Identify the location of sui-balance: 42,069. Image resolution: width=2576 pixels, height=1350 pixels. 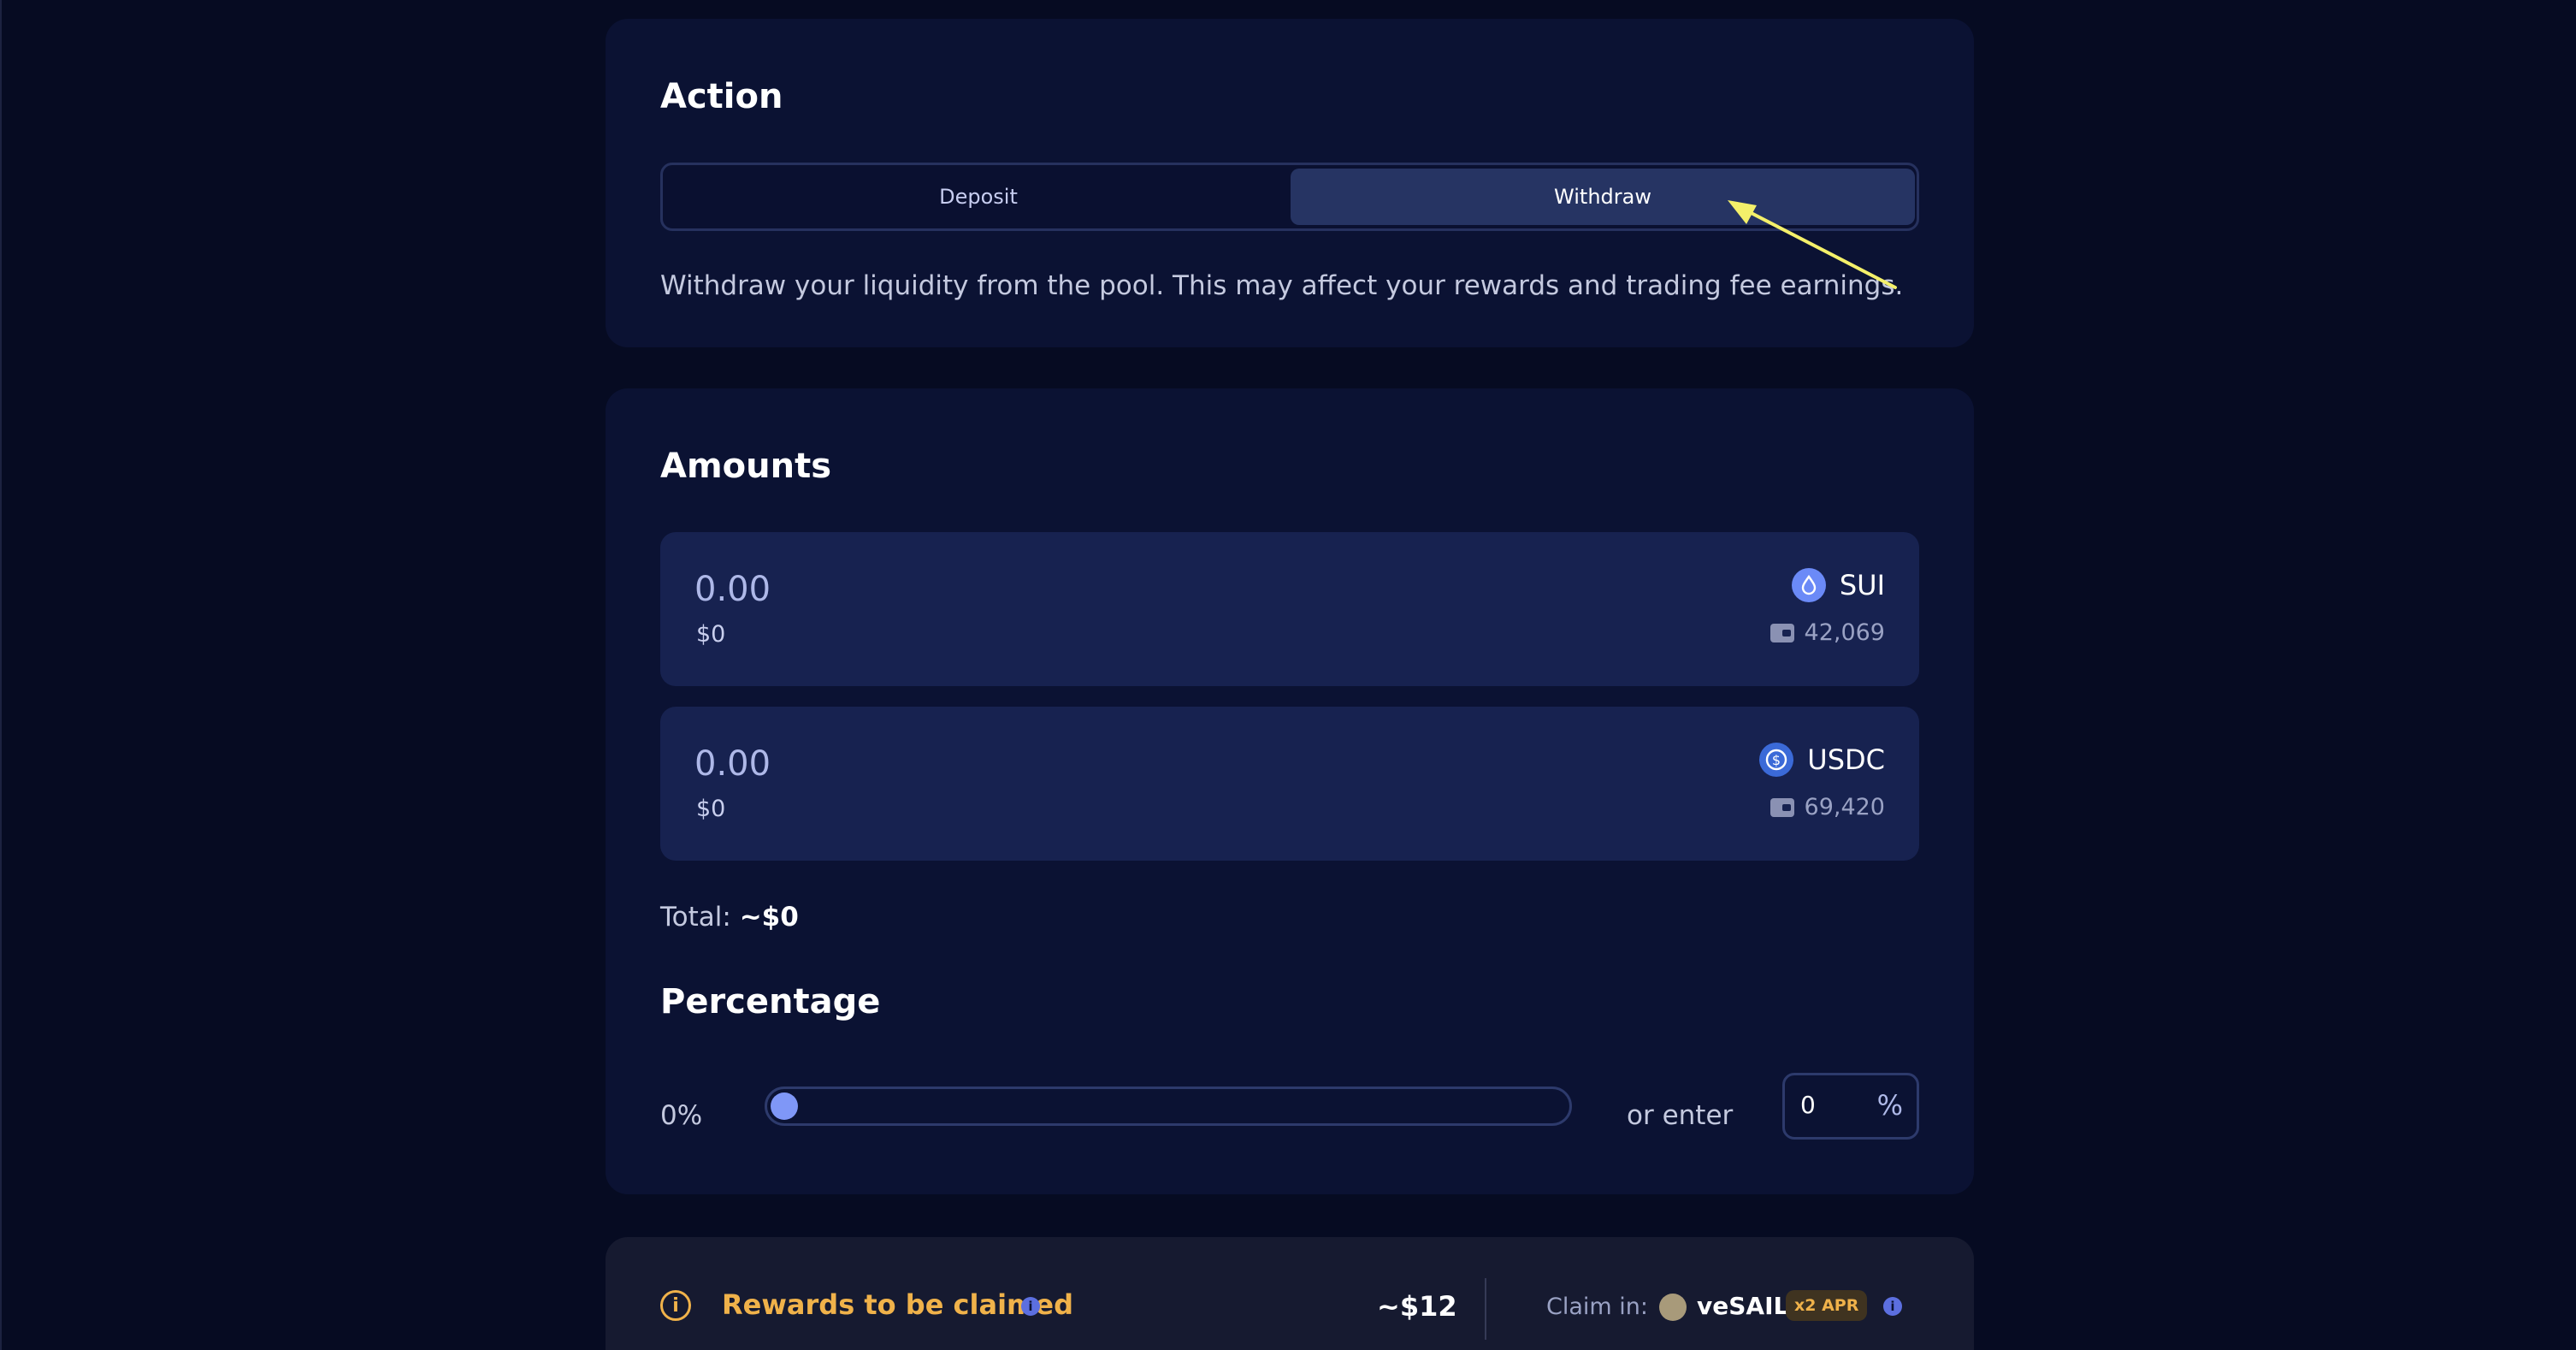
(1827, 632).